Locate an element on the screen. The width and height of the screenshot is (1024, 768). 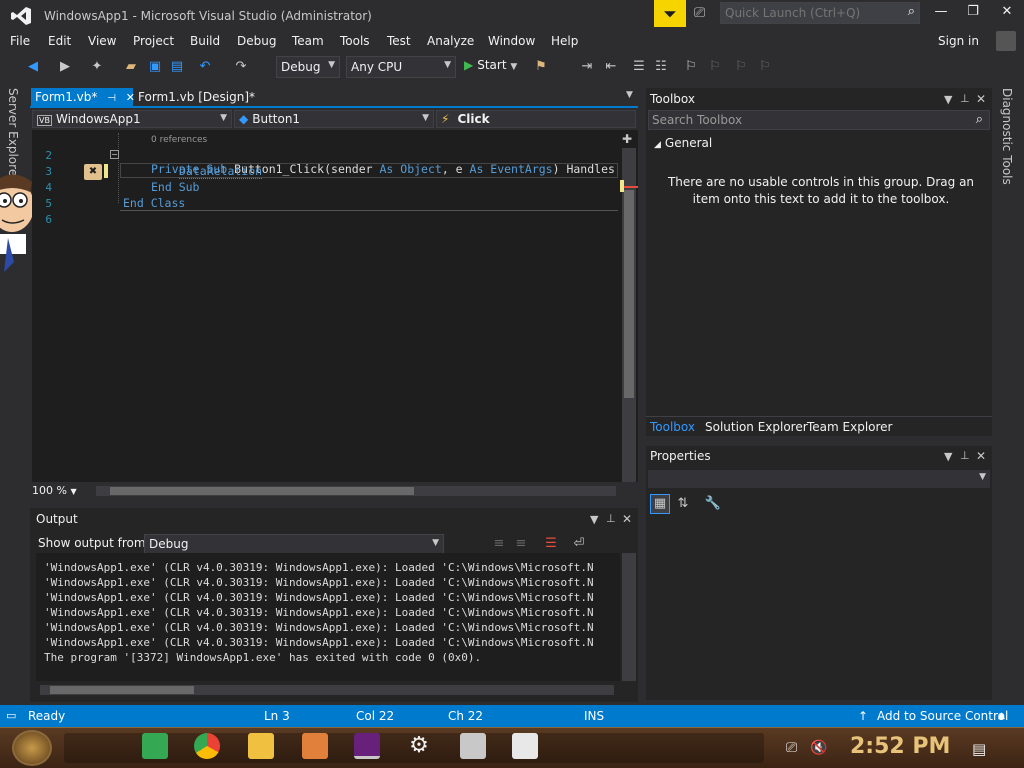
step-into-icon: ⇥ is located at coordinates (587, 67).